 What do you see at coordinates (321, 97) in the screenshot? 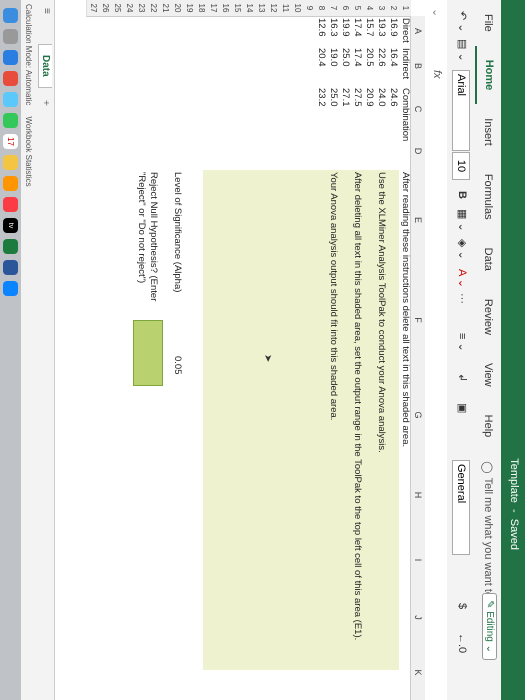
I see `table-cell: 23.2` at bounding box center [321, 97].